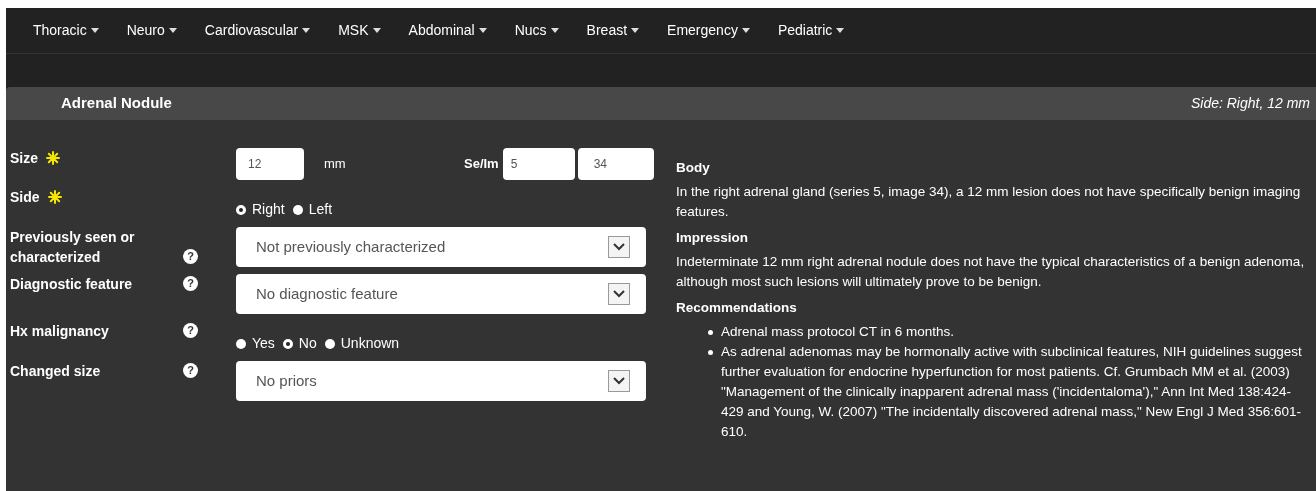 Image resolution: width=1316 pixels, height=491 pixels. I want to click on nav-menu-item: Breast, so click(613, 30).